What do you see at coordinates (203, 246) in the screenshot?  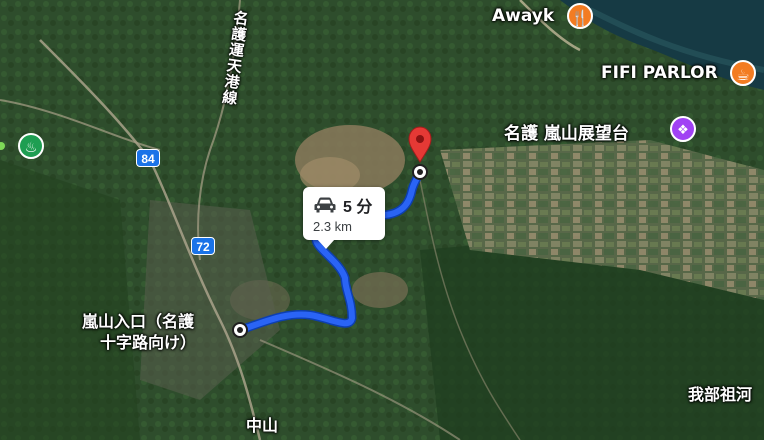 I see `route-shield-72: 72` at bounding box center [203, 246].